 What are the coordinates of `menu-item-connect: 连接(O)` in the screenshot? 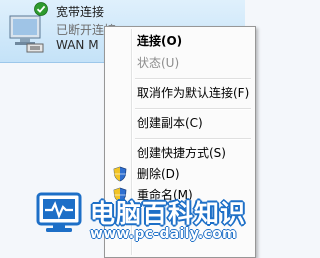 It's located at (180, 41).